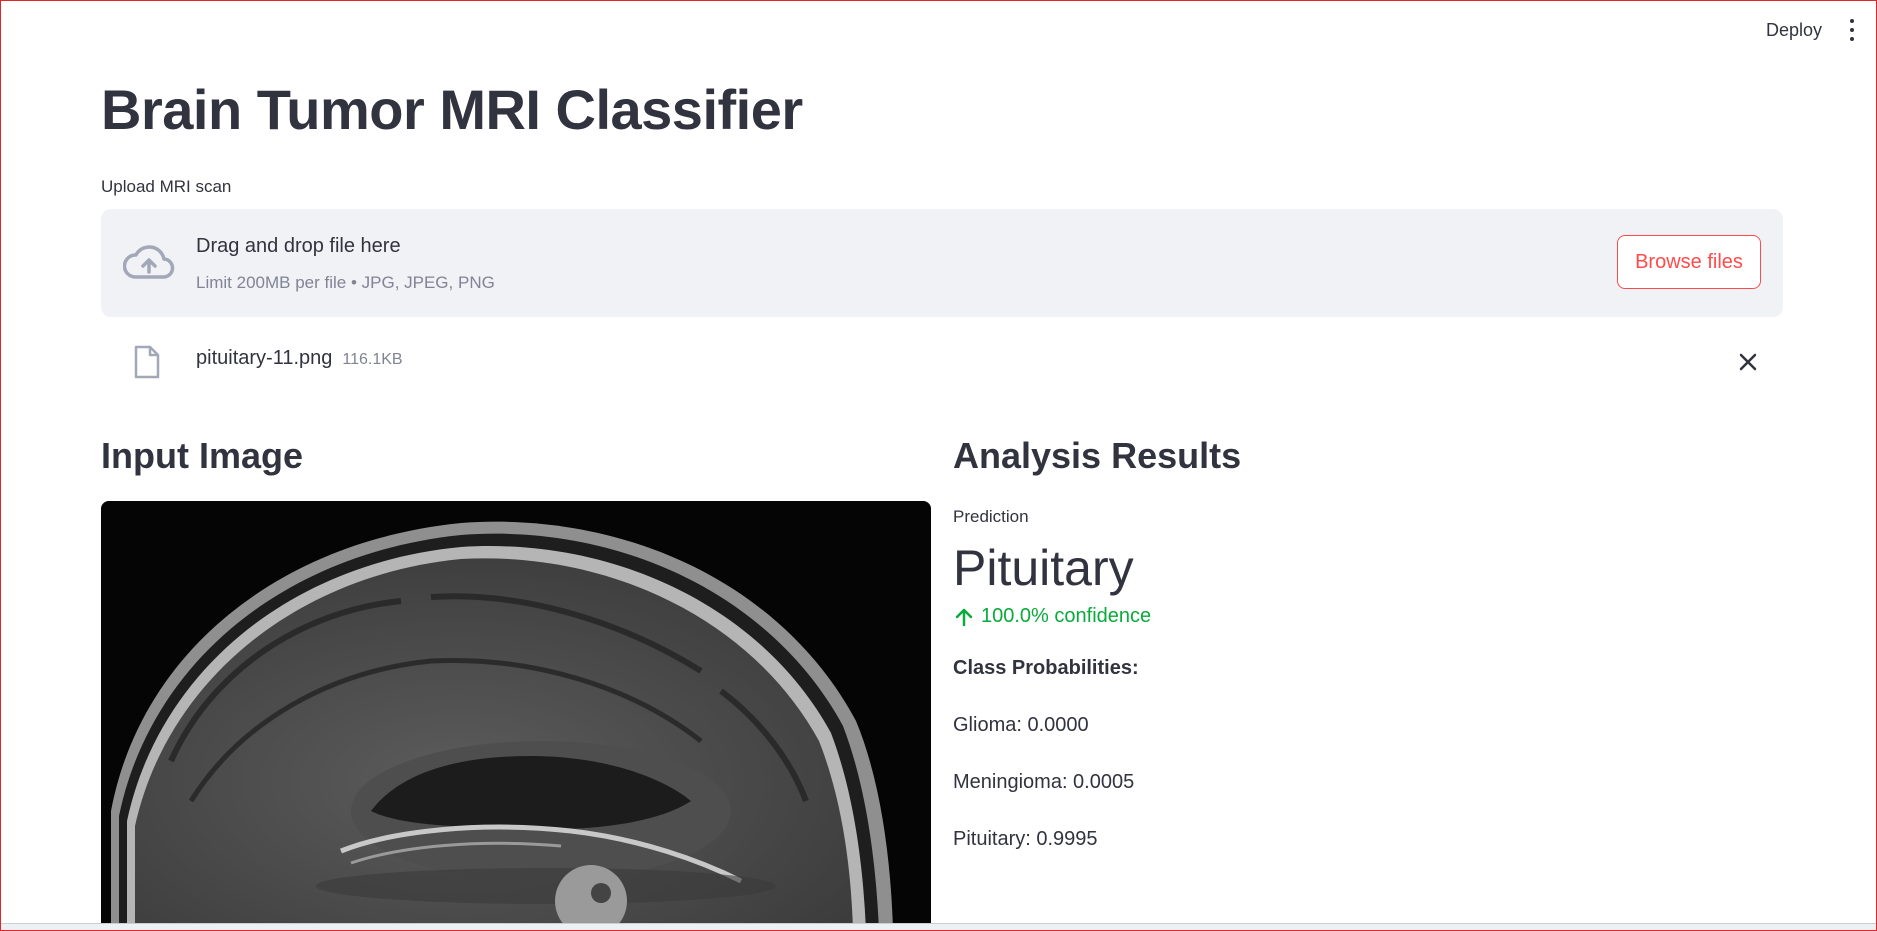 This screenshot has width=1877, height=931. I want to click on kebab-menu-icon, so click(1852, 30).